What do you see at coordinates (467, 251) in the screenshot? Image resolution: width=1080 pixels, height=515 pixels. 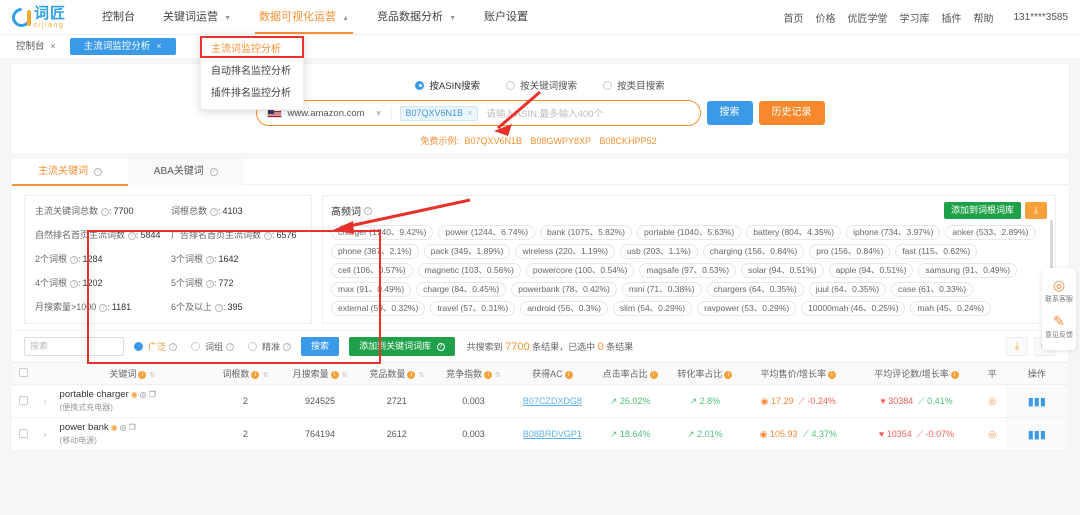 I see `high-frequency-chip: pack (349、1.89%)` at bounding box center [467, 251].